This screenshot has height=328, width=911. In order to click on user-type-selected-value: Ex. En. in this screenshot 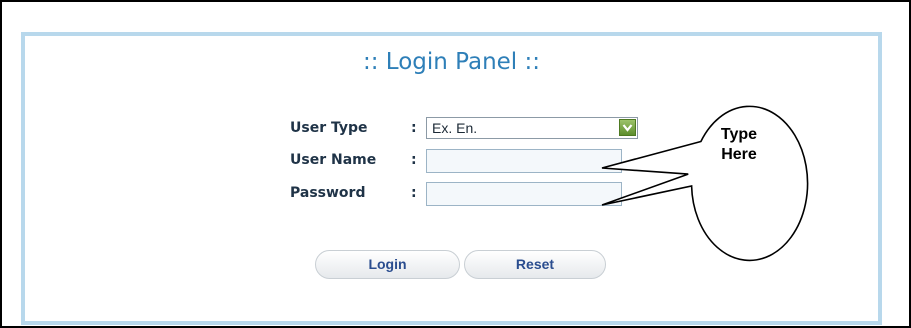, I will do `click(455, 128)`.